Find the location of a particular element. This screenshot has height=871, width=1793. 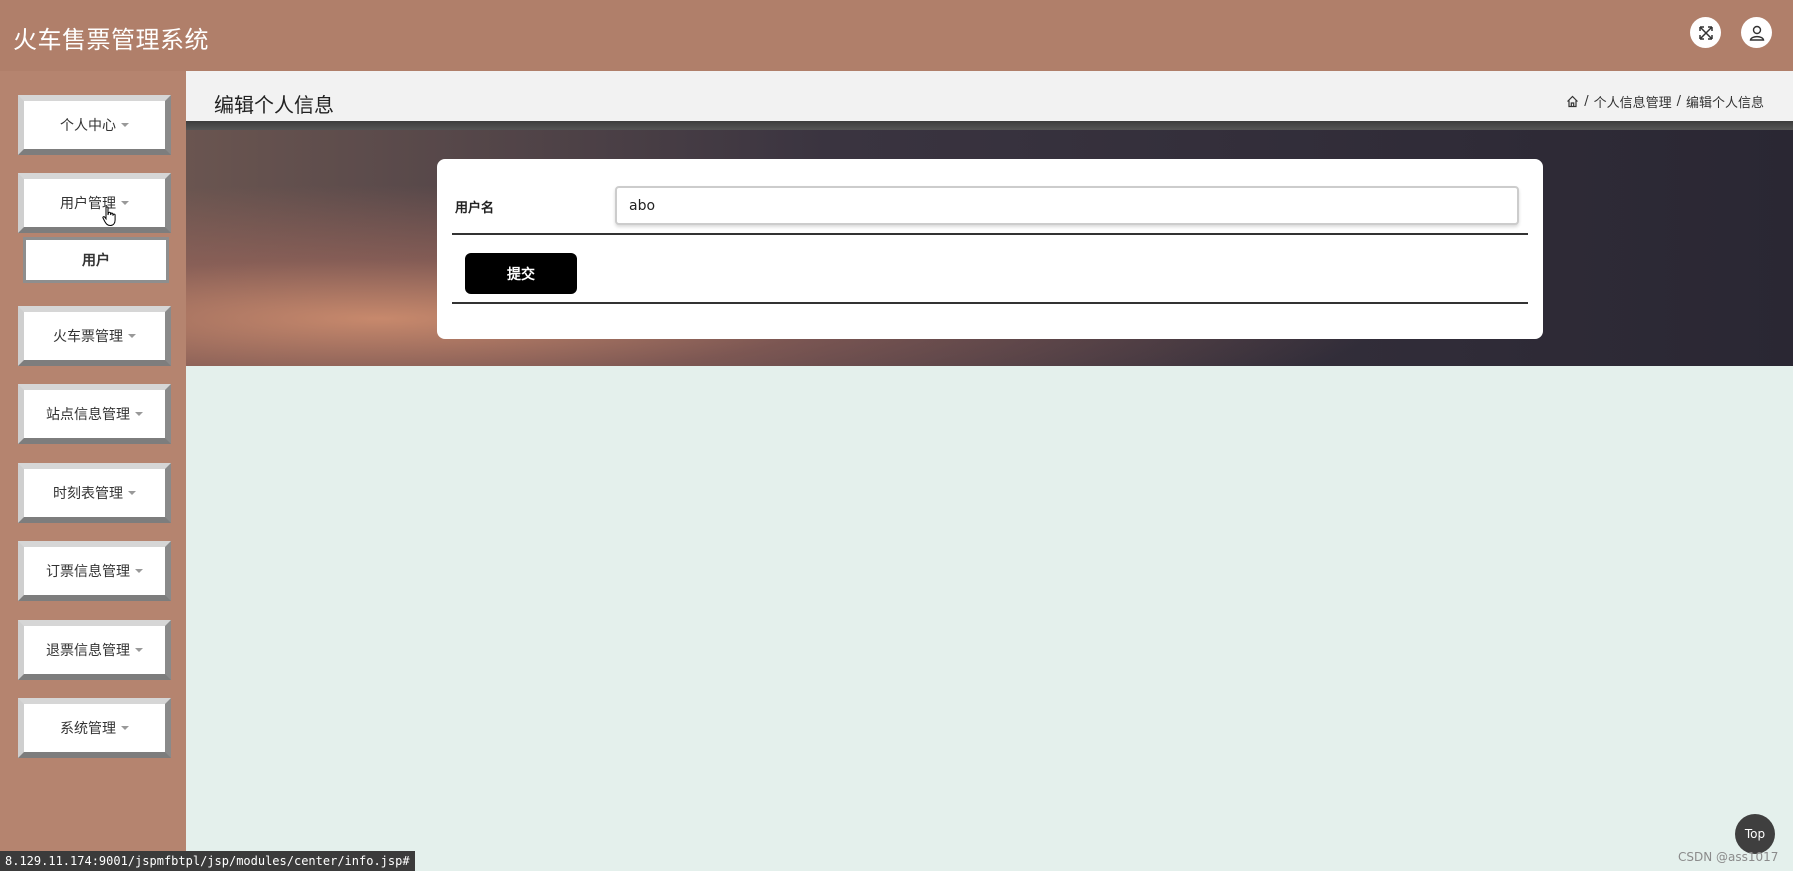

sidebar-item-label: 系统管理 is located at coordinates (88, 729).